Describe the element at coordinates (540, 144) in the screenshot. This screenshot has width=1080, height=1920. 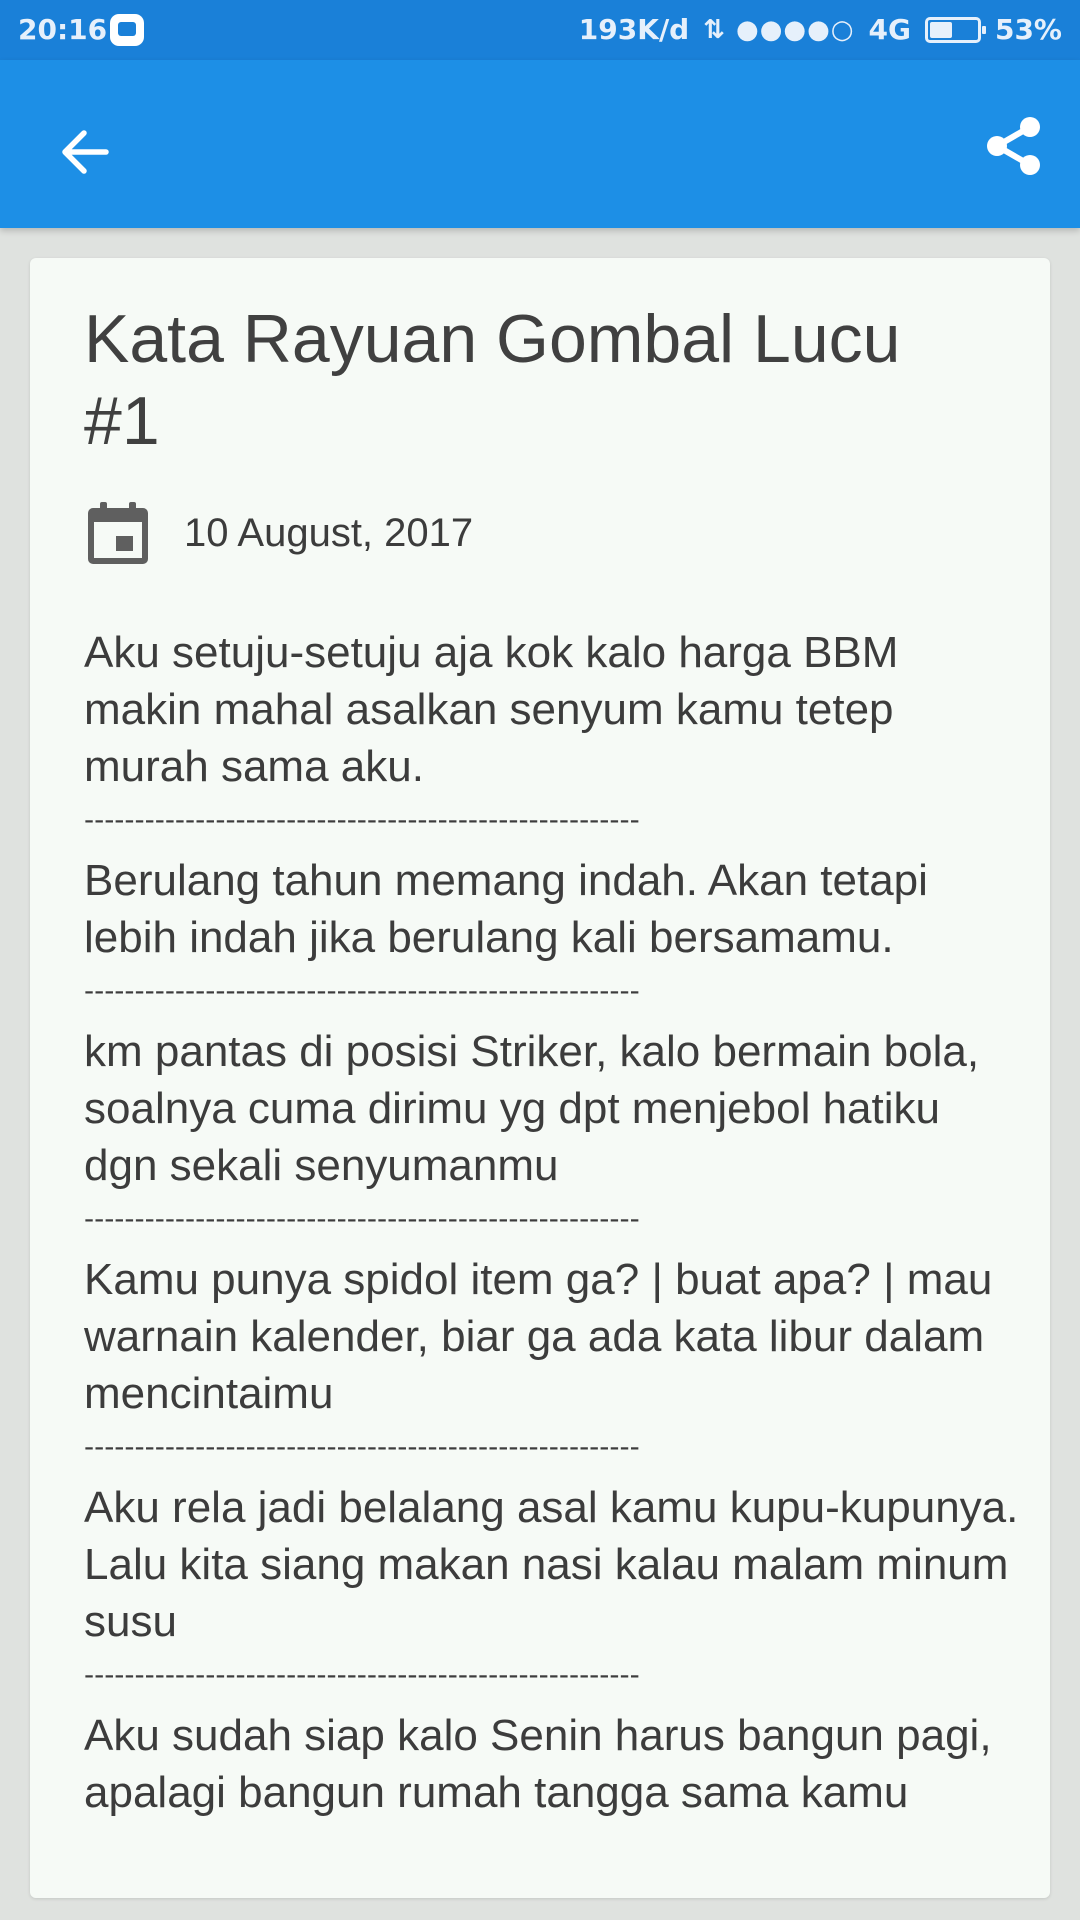
I see `app-bar` at that location.